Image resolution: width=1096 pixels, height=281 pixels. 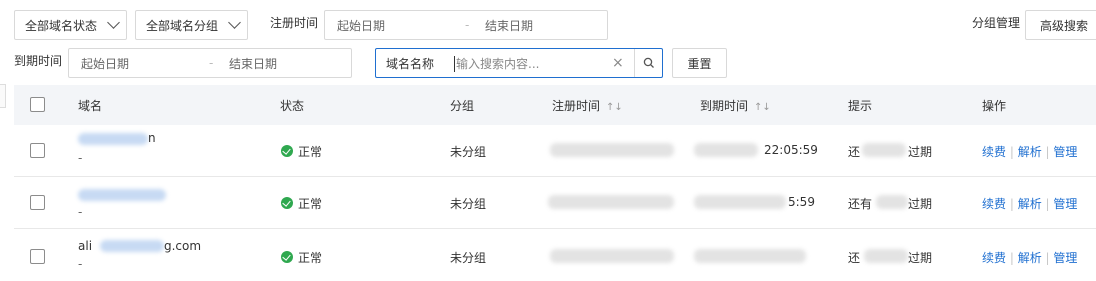 I want to click on register-end-date: 结束日期, so click(x=509, y=25).